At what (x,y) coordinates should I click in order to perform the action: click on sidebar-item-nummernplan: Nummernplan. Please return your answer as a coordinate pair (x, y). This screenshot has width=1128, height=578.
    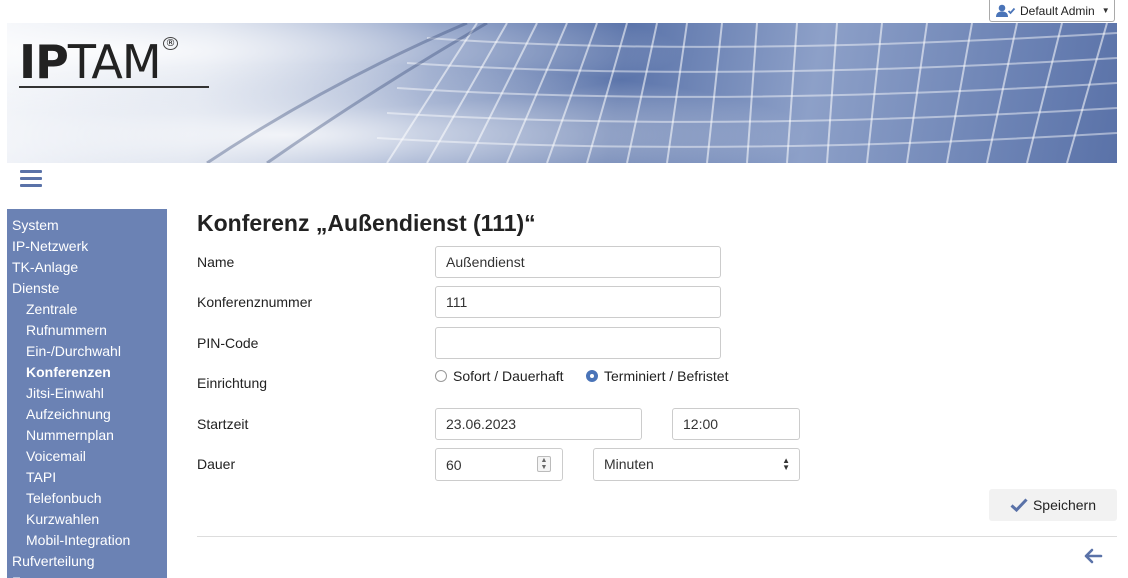
    Looking at the image, I should click on (87, 435).